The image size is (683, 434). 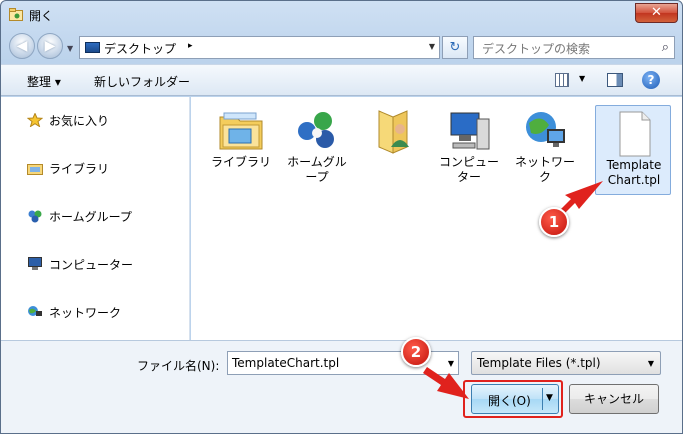 I want to click on navigation-bar: ◀ ▶ ▼ デスクトップ ▸ ▼ ↻ デスクトップの検索 ⌕, so click(x=341, y=46).